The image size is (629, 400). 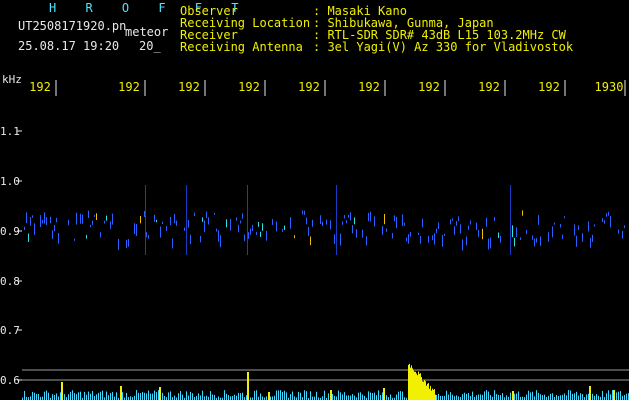 I want to click on noise-streak, so click(x=510, y=220).